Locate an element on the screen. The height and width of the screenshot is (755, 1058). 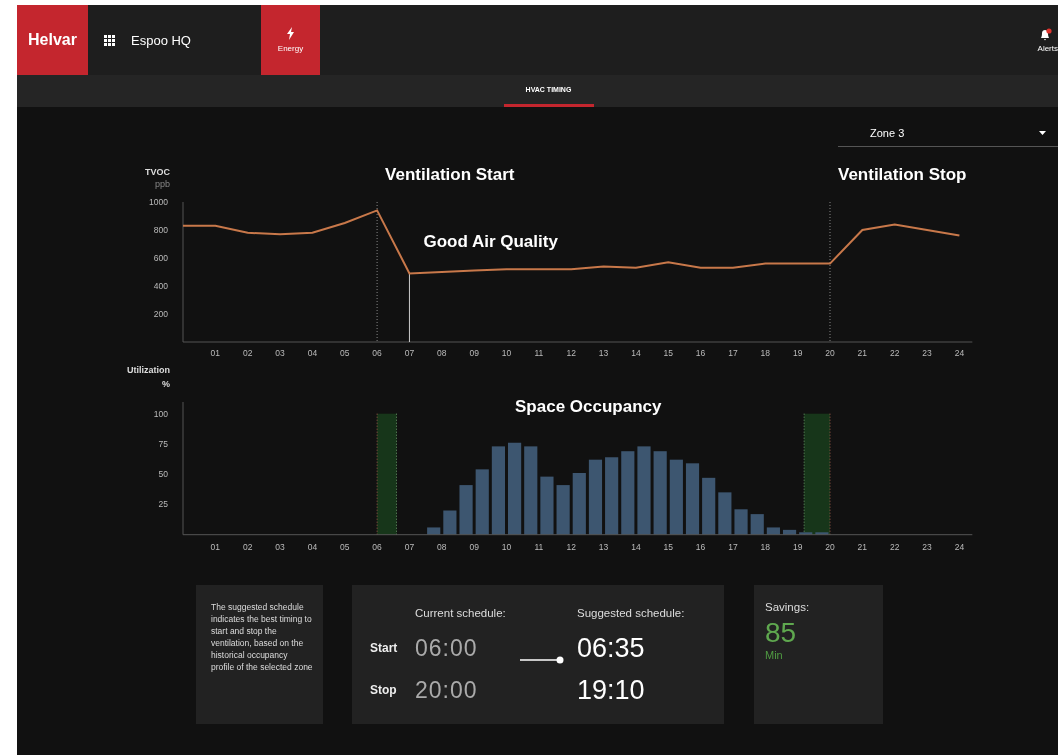
marker-line is located at coordinates (409, 307).